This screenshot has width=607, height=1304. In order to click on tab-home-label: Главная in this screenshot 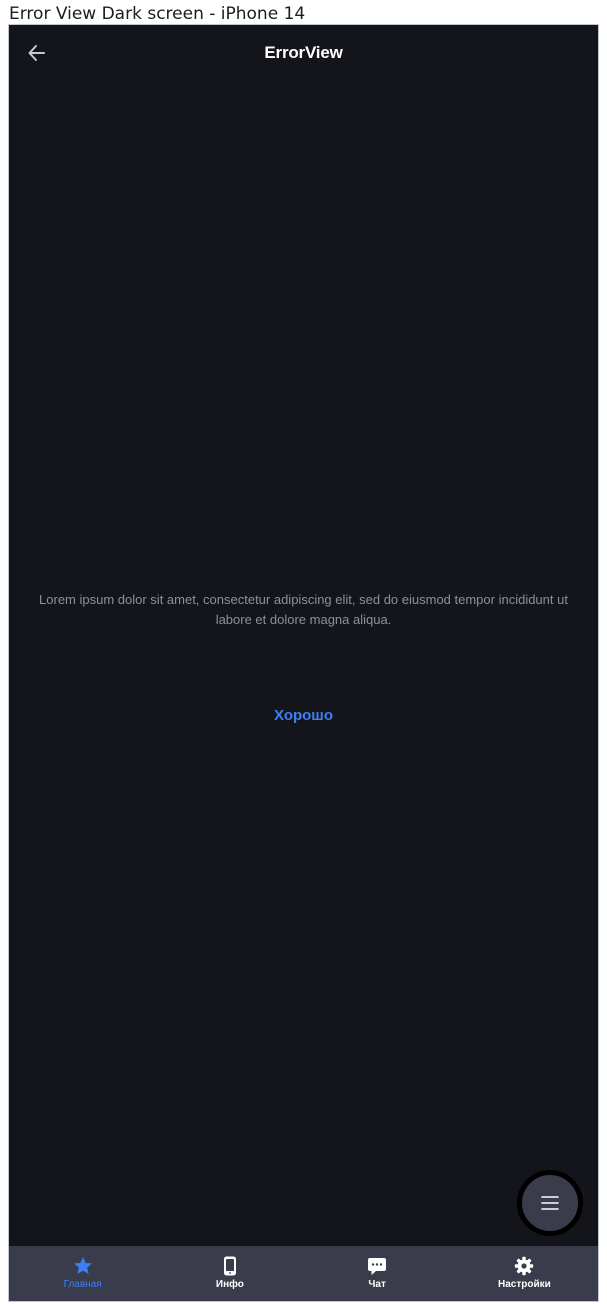, I will do `click(82, 1284)`.